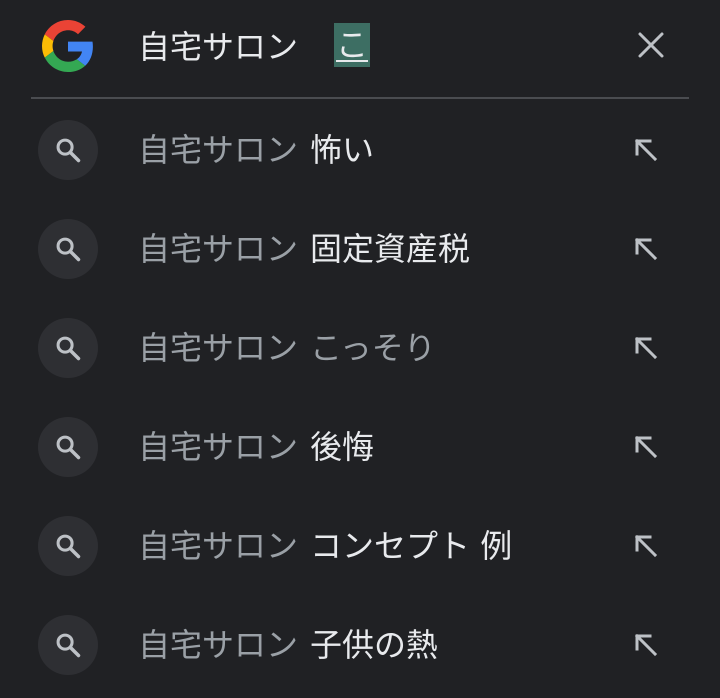 The height and width of the screenshot is (698, 720). I want to click on ime-composing-text: こ, so click(352, 45).